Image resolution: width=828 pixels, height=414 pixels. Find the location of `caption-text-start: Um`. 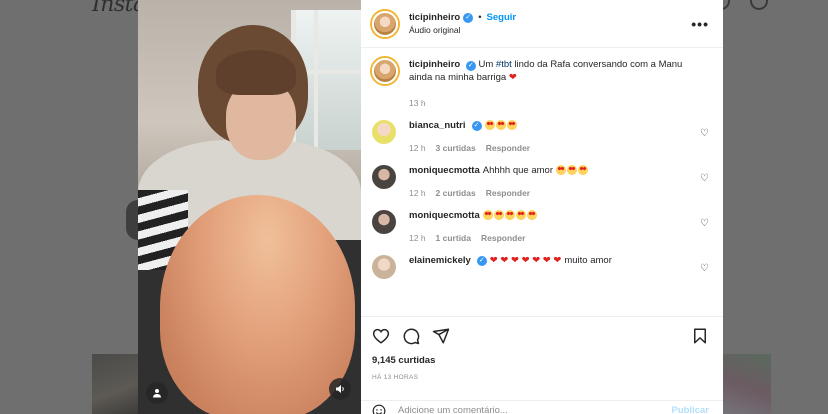

caption-text-start: Um is located at coordinates (487, 64).